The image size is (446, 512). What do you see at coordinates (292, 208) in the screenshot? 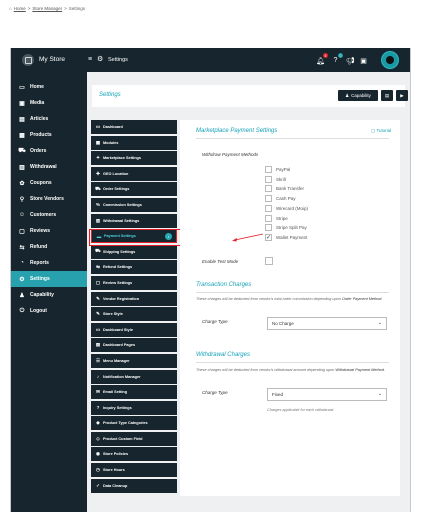
I see `payment-method-label: Wirecard (Moip)` at bounding box center [292, 208].